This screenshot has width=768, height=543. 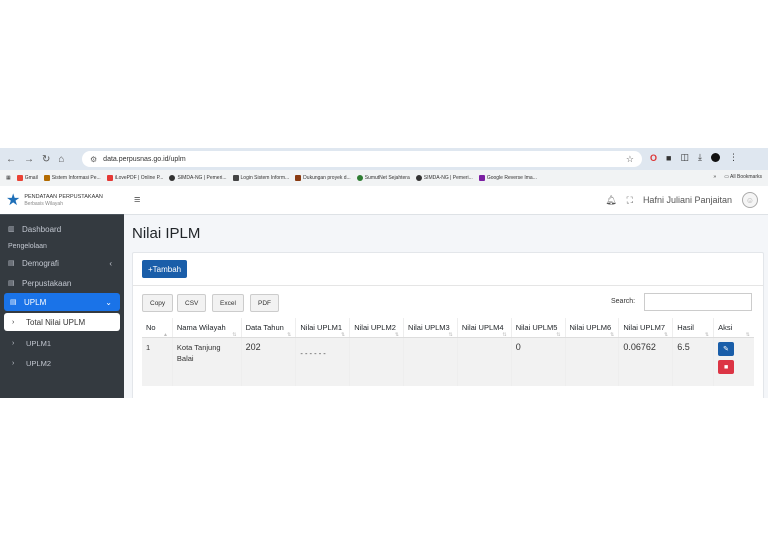 I want to click on sidebar-item-uplm2: › UPLM2, so click(x=62, y=363).